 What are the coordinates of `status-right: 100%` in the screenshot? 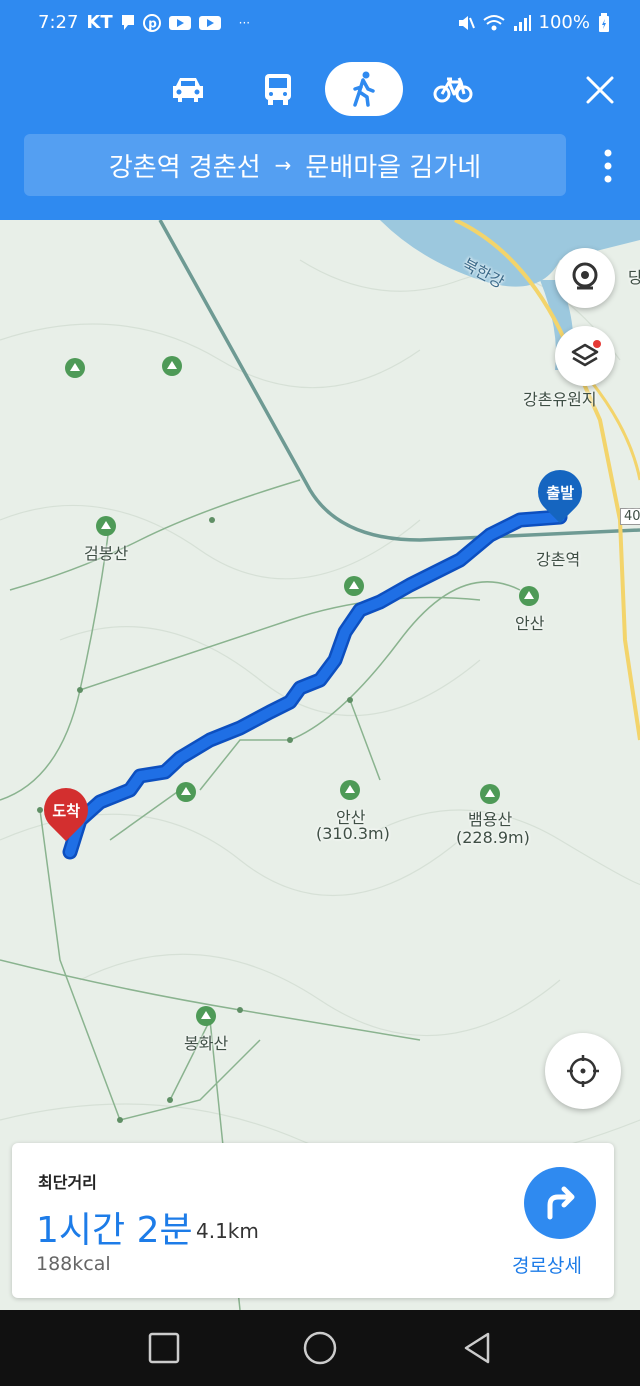 It's located at (533, 22).